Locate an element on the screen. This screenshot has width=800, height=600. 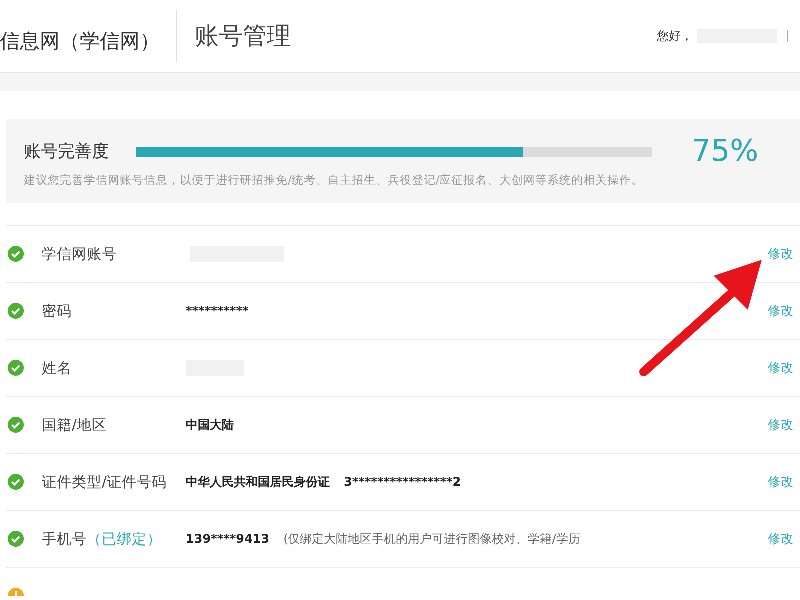
bound-status-tag: （已绑定） is located at coordinates (124, 539).